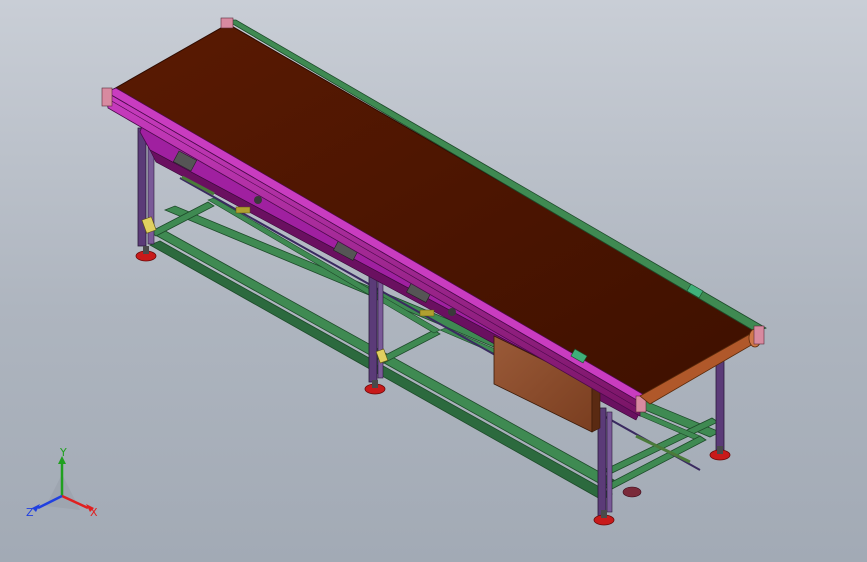 Image resolution: width=867 pixels, height=562 pixels. What do you see at coordinates (63, 452) in the screenshot?
I see `y-axis-label: Y` at bounding box center [63, 452].